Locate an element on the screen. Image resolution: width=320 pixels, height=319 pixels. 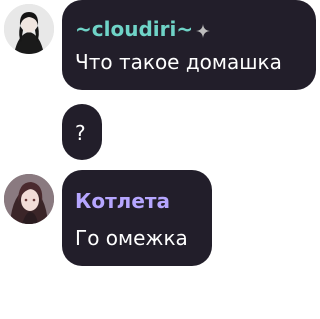
message-text-2: ? is located at coordinates (80, 133).